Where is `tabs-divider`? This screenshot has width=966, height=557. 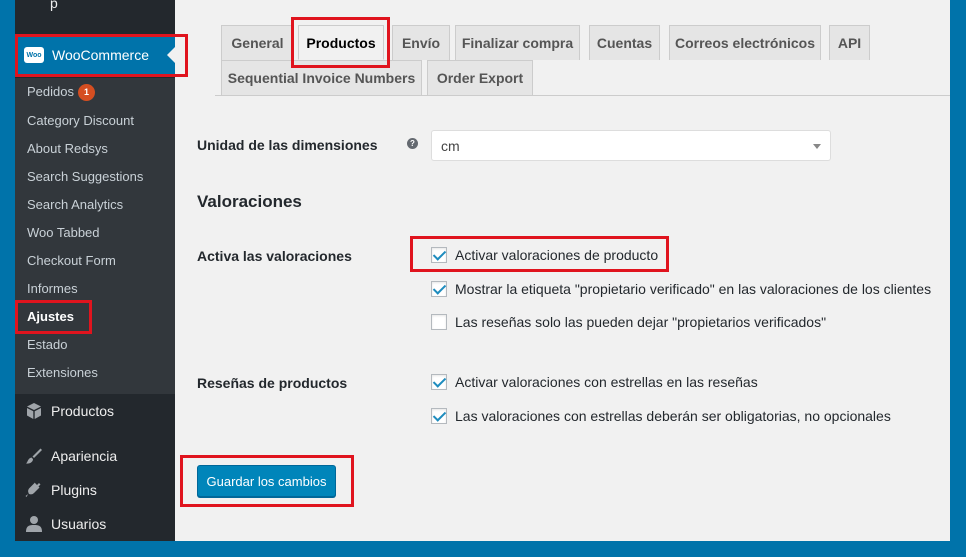 tabs-divider is located at coordinates (582, 95).